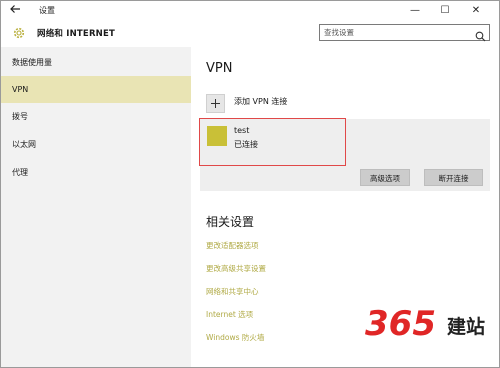 Image resolution: width=500 pixels, height=368 pixels. I want to click on related-settings-heading: 相关设置, so click(230, 222).